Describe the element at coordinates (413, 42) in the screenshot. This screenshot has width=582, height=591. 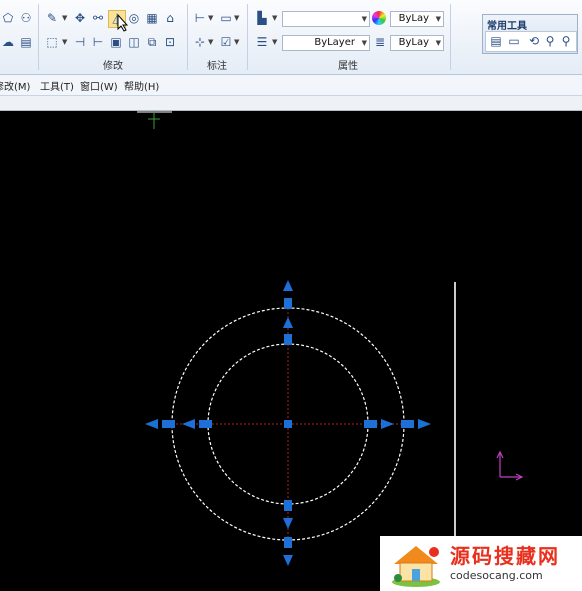
I see `lineweight-combo-value: ByLay` at that location.